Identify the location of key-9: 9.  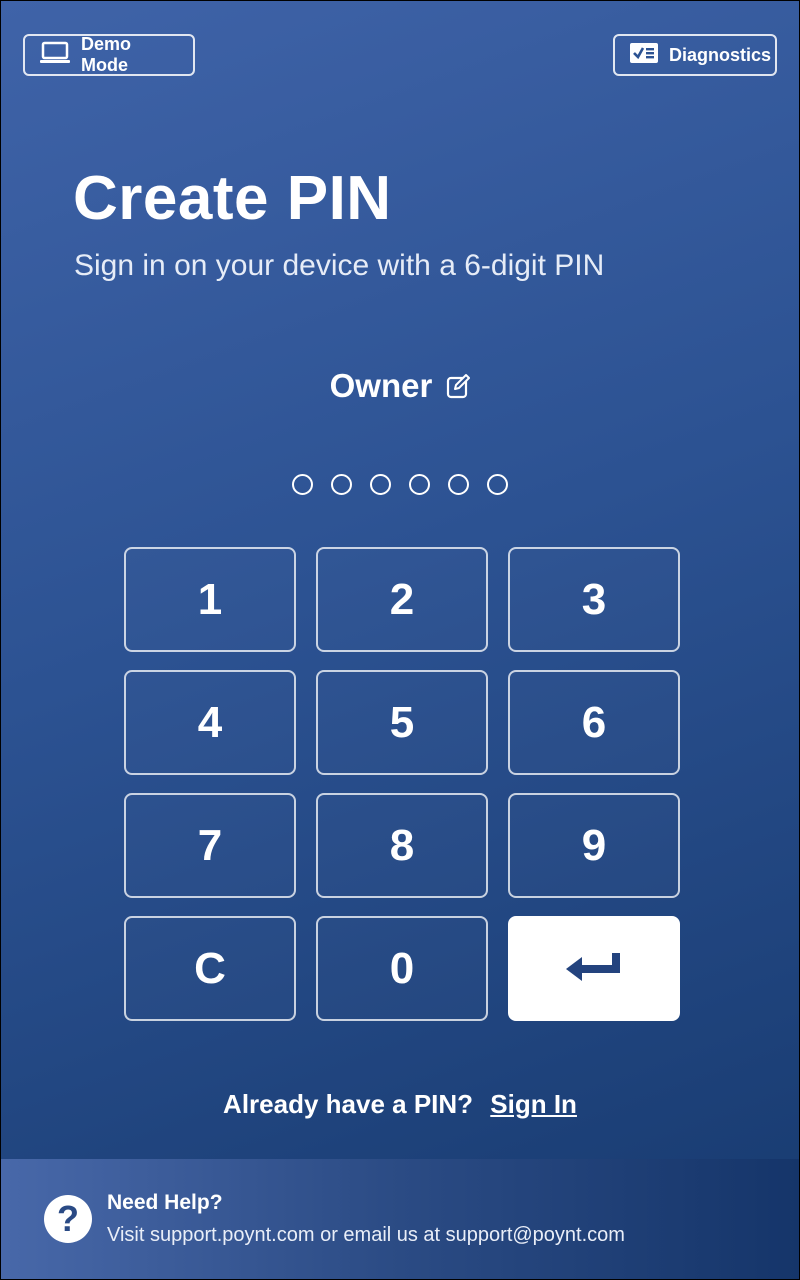
(594, 845).